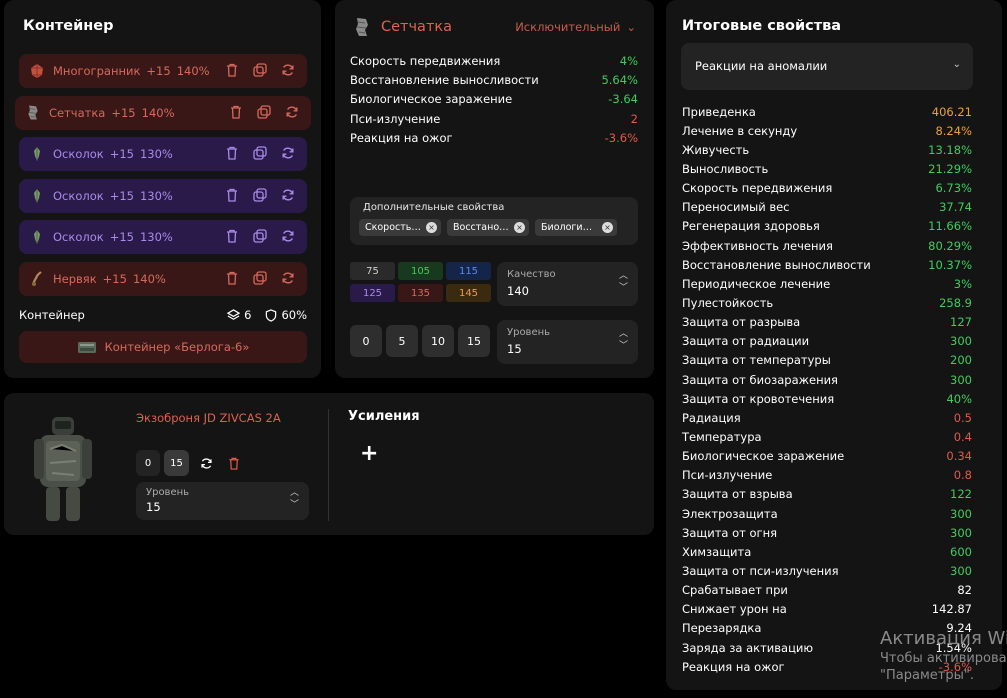  I want to click on final-property-row: Лечение в секунду 8.24%, so click(827, 130).